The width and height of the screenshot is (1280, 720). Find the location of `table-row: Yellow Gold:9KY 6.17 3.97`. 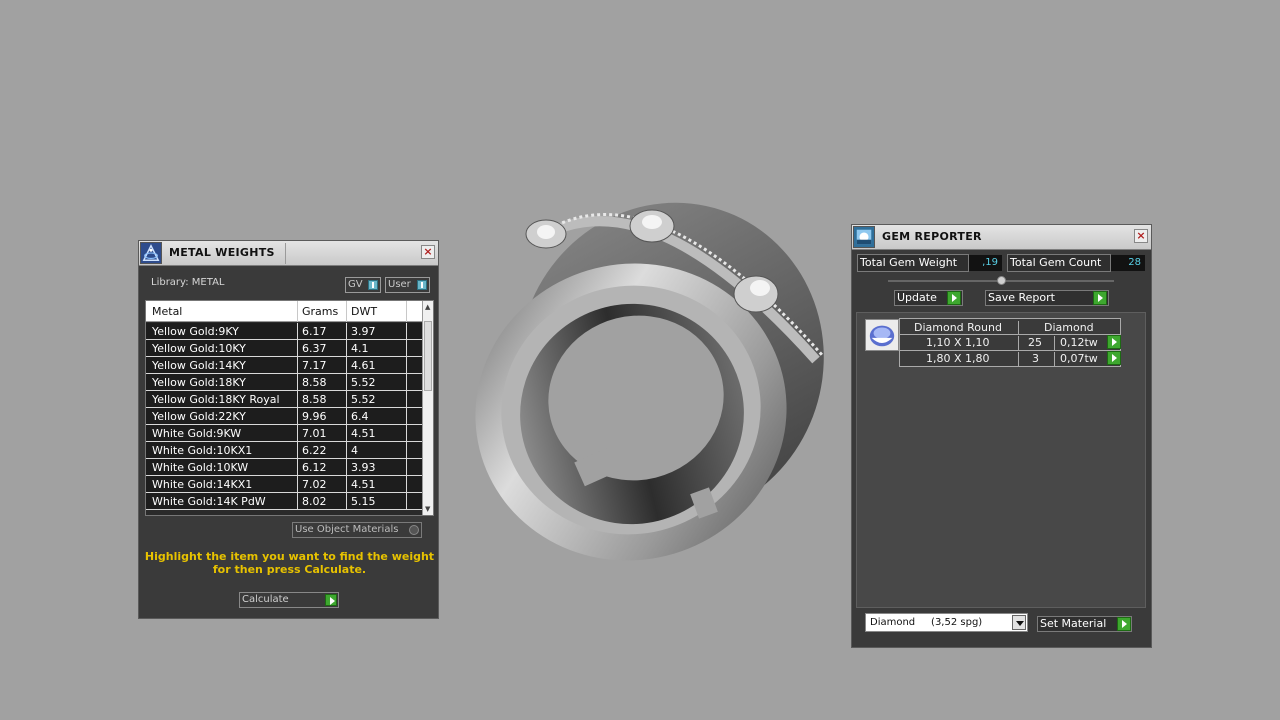

table-row: Yellow Gold:9KY 6.17 3.97 is located at coordinates (285, 331).